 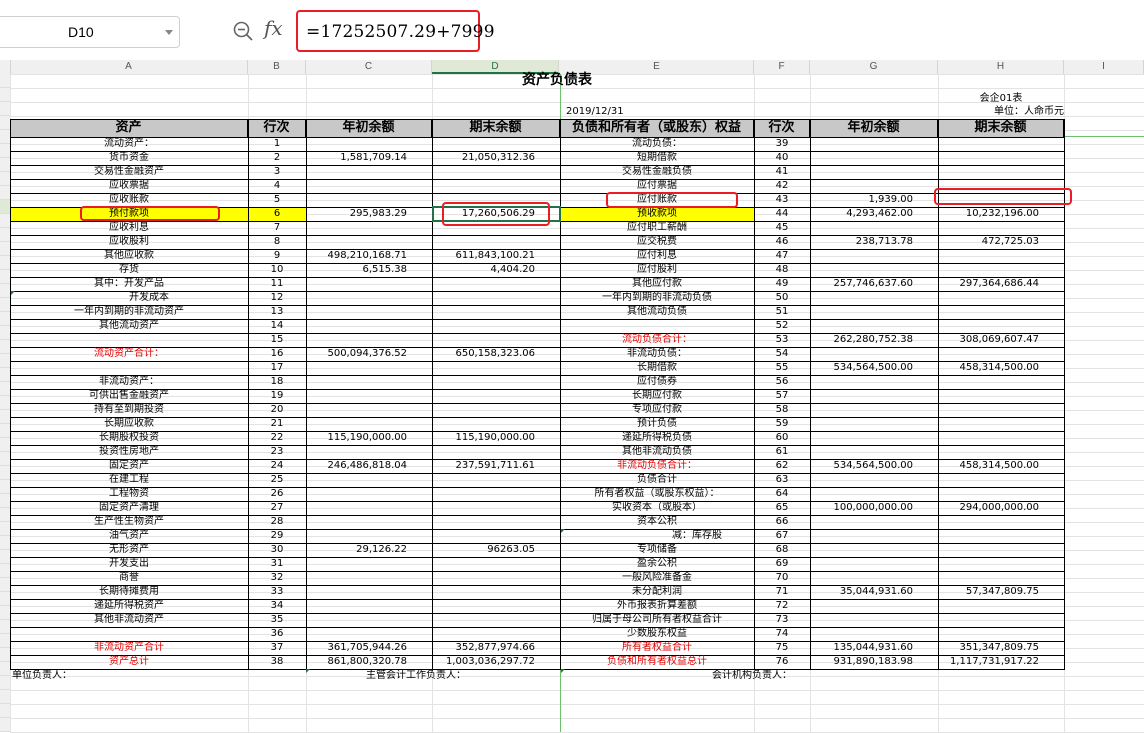 What do you see at coordinates (657, 620) in the screenshot?
I see `cell-e: 归属于母公司所有者权益合计` at bounding box center [657, 620].